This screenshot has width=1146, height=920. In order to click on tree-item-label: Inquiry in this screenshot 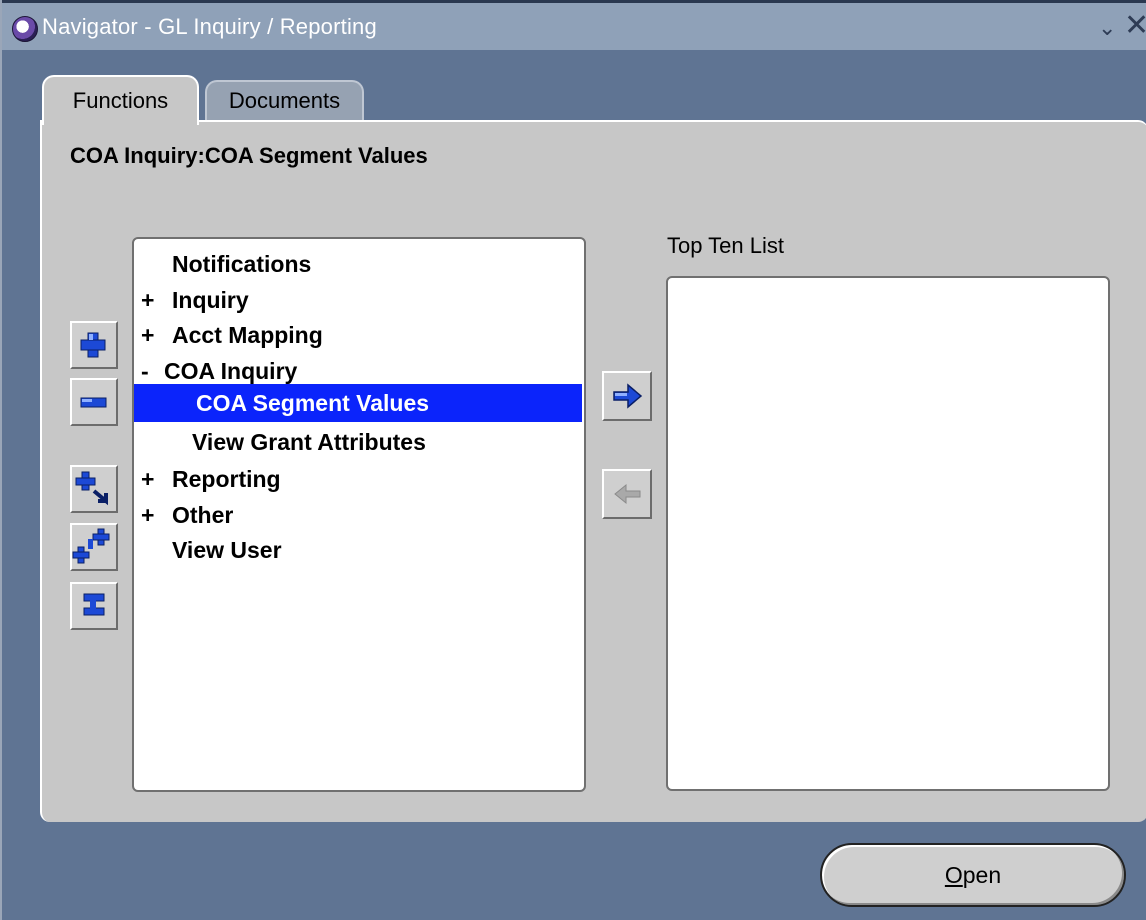, I will do `click(210, 300)`.